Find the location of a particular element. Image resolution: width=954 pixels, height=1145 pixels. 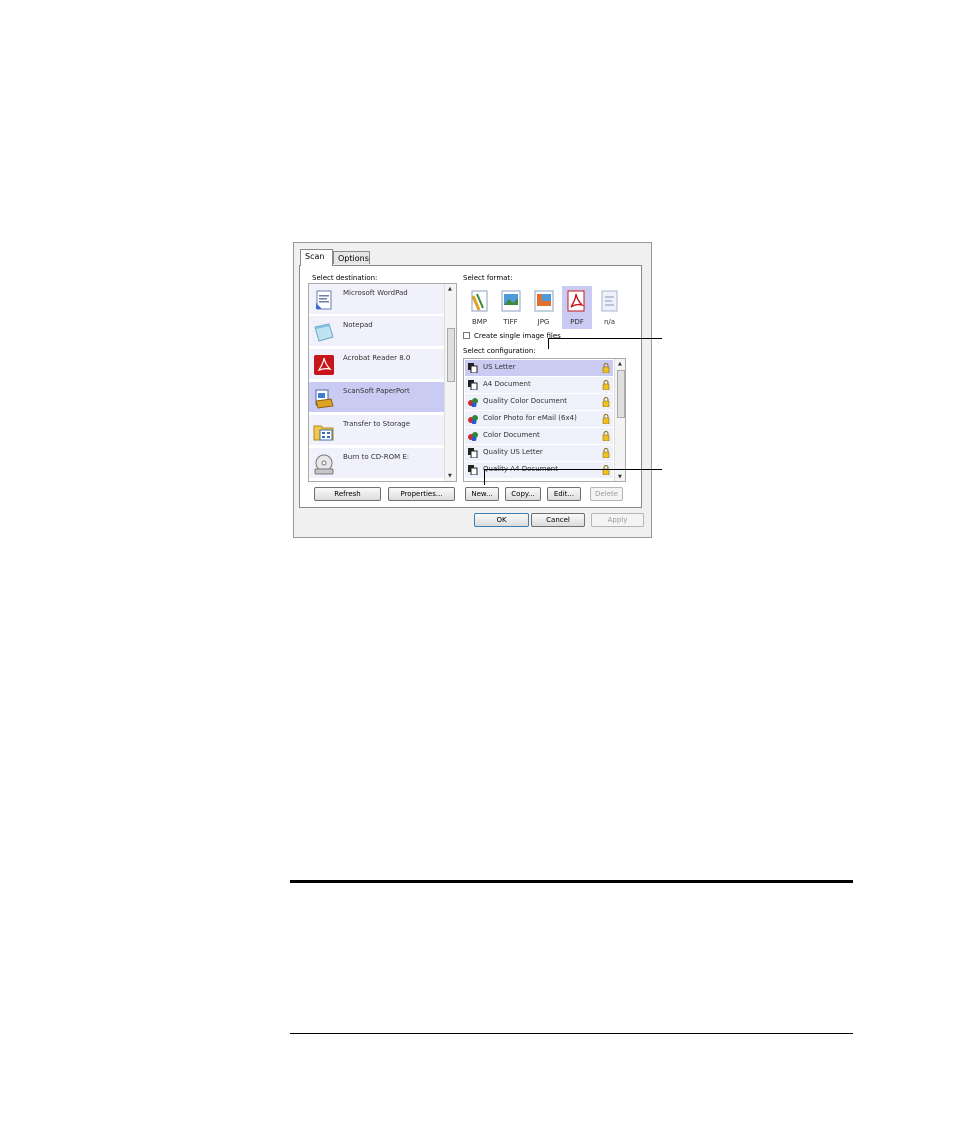

configuration-item: Quality US Letter is located at coordinates (539, 453).